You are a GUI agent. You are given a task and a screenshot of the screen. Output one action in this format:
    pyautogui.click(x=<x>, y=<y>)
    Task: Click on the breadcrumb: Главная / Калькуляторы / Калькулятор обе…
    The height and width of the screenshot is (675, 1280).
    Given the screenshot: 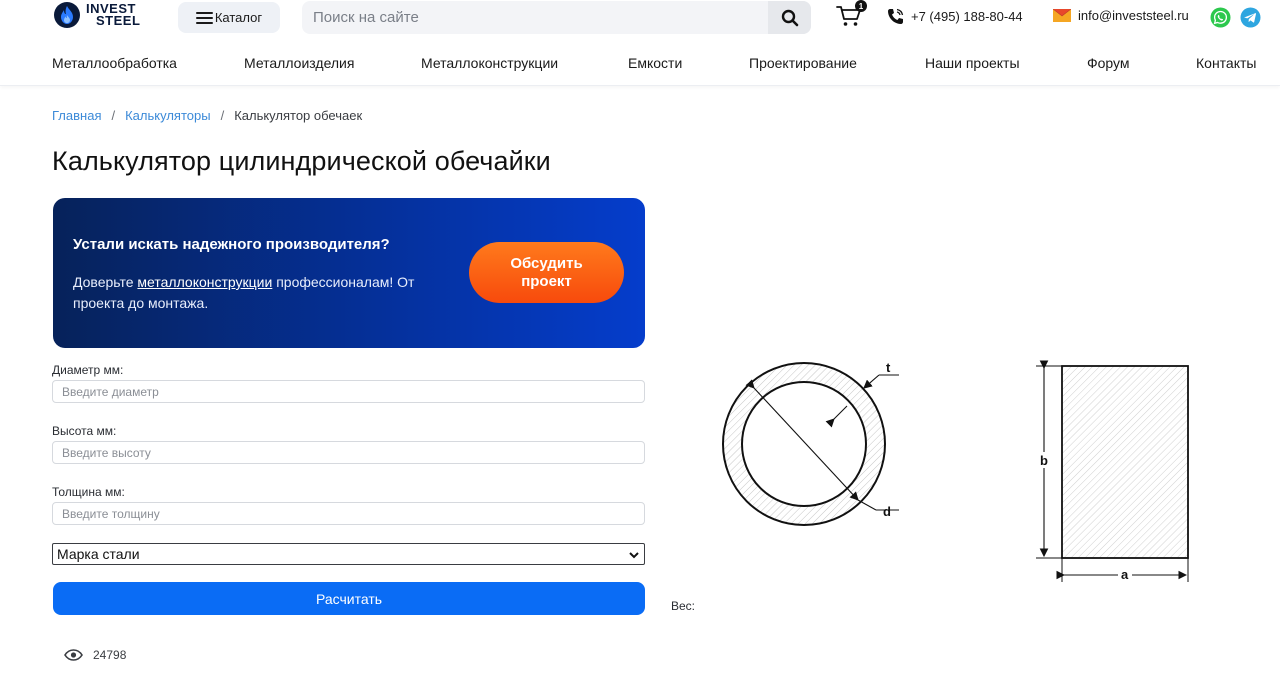 What is the action you would take?
    pyautogui.click(x=207, y=115)
    